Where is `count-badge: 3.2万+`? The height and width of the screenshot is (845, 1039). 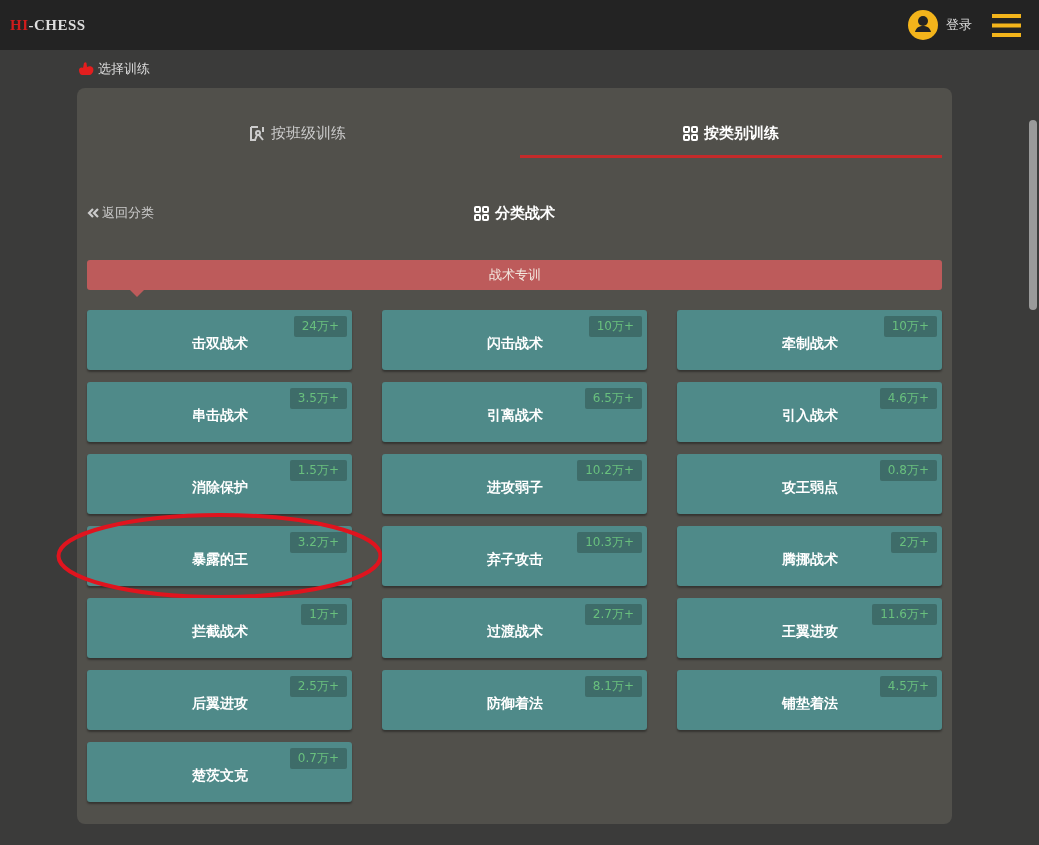 count-badge: 3.2万+ is located at coordinates (318, 542).